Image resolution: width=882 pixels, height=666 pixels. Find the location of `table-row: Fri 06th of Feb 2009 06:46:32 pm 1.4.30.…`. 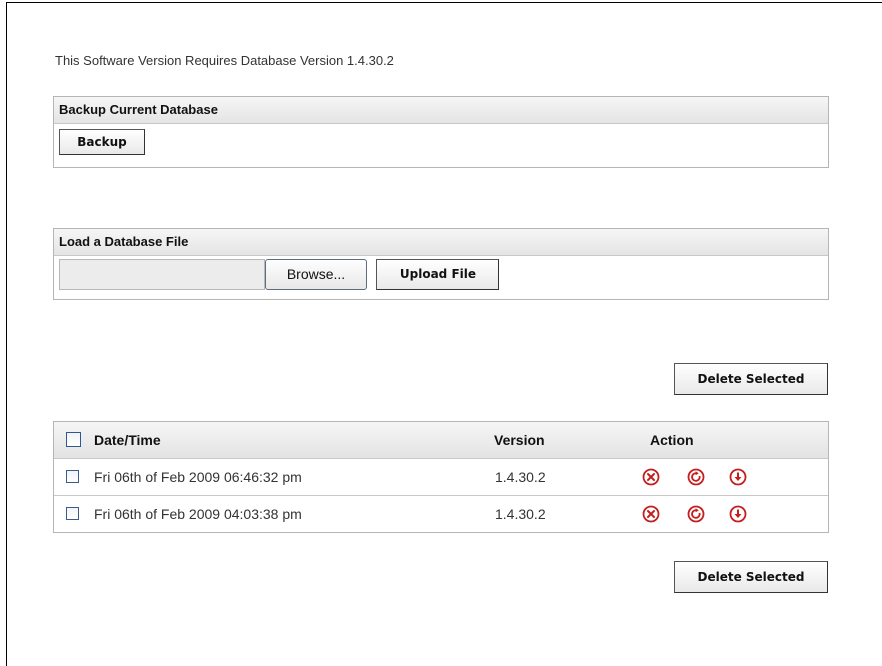

table-row: Fri 06th of Feb 2009 06:46:32 pm 1.4.30.… is located at coordinates (441, 477).